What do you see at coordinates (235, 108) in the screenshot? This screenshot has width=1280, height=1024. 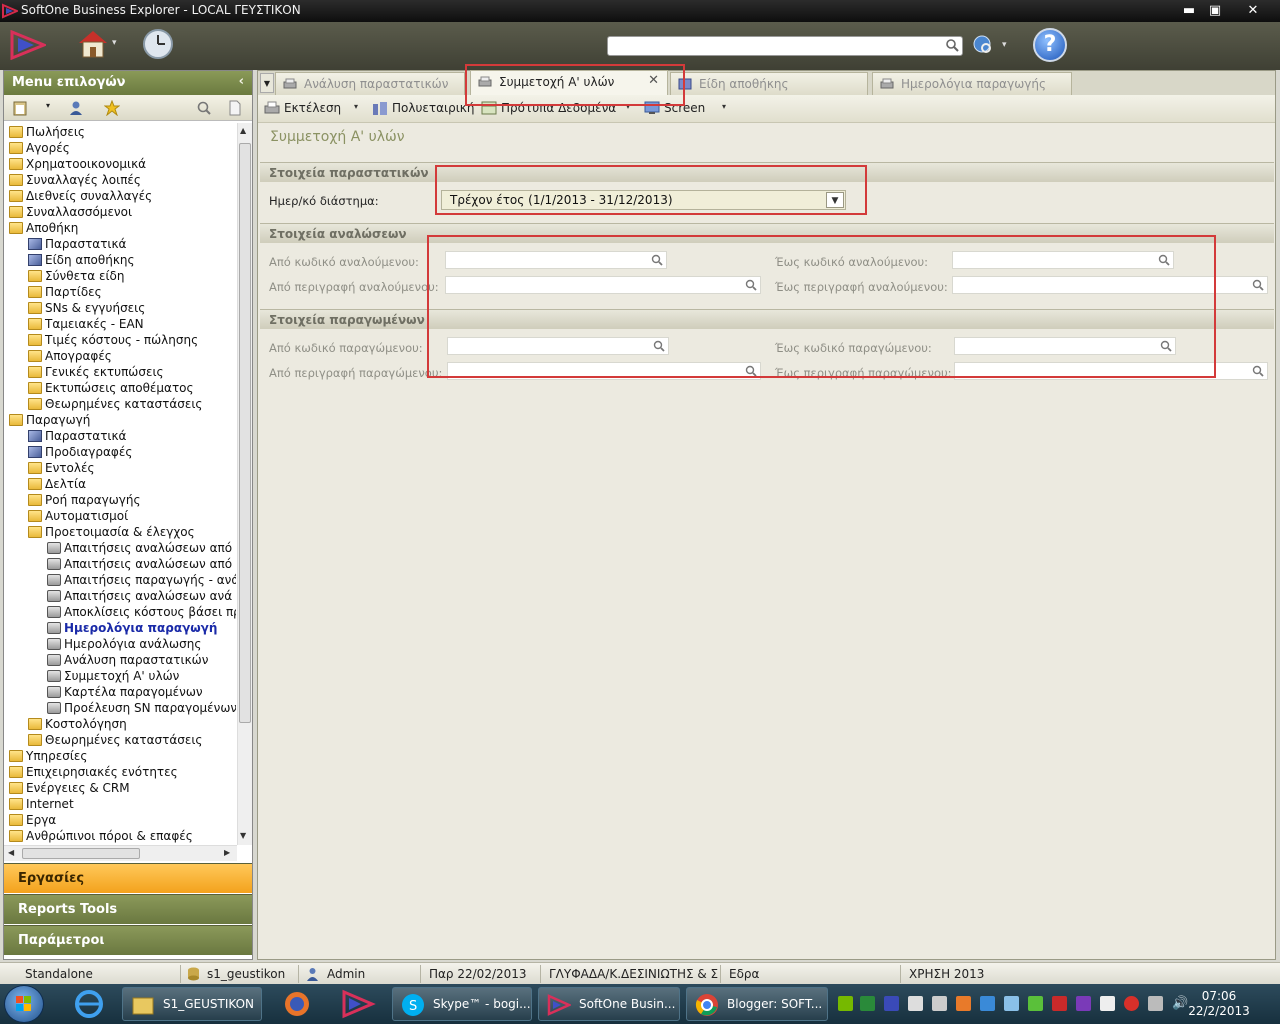 I see `document-icon` at bounding box center [235, 108].